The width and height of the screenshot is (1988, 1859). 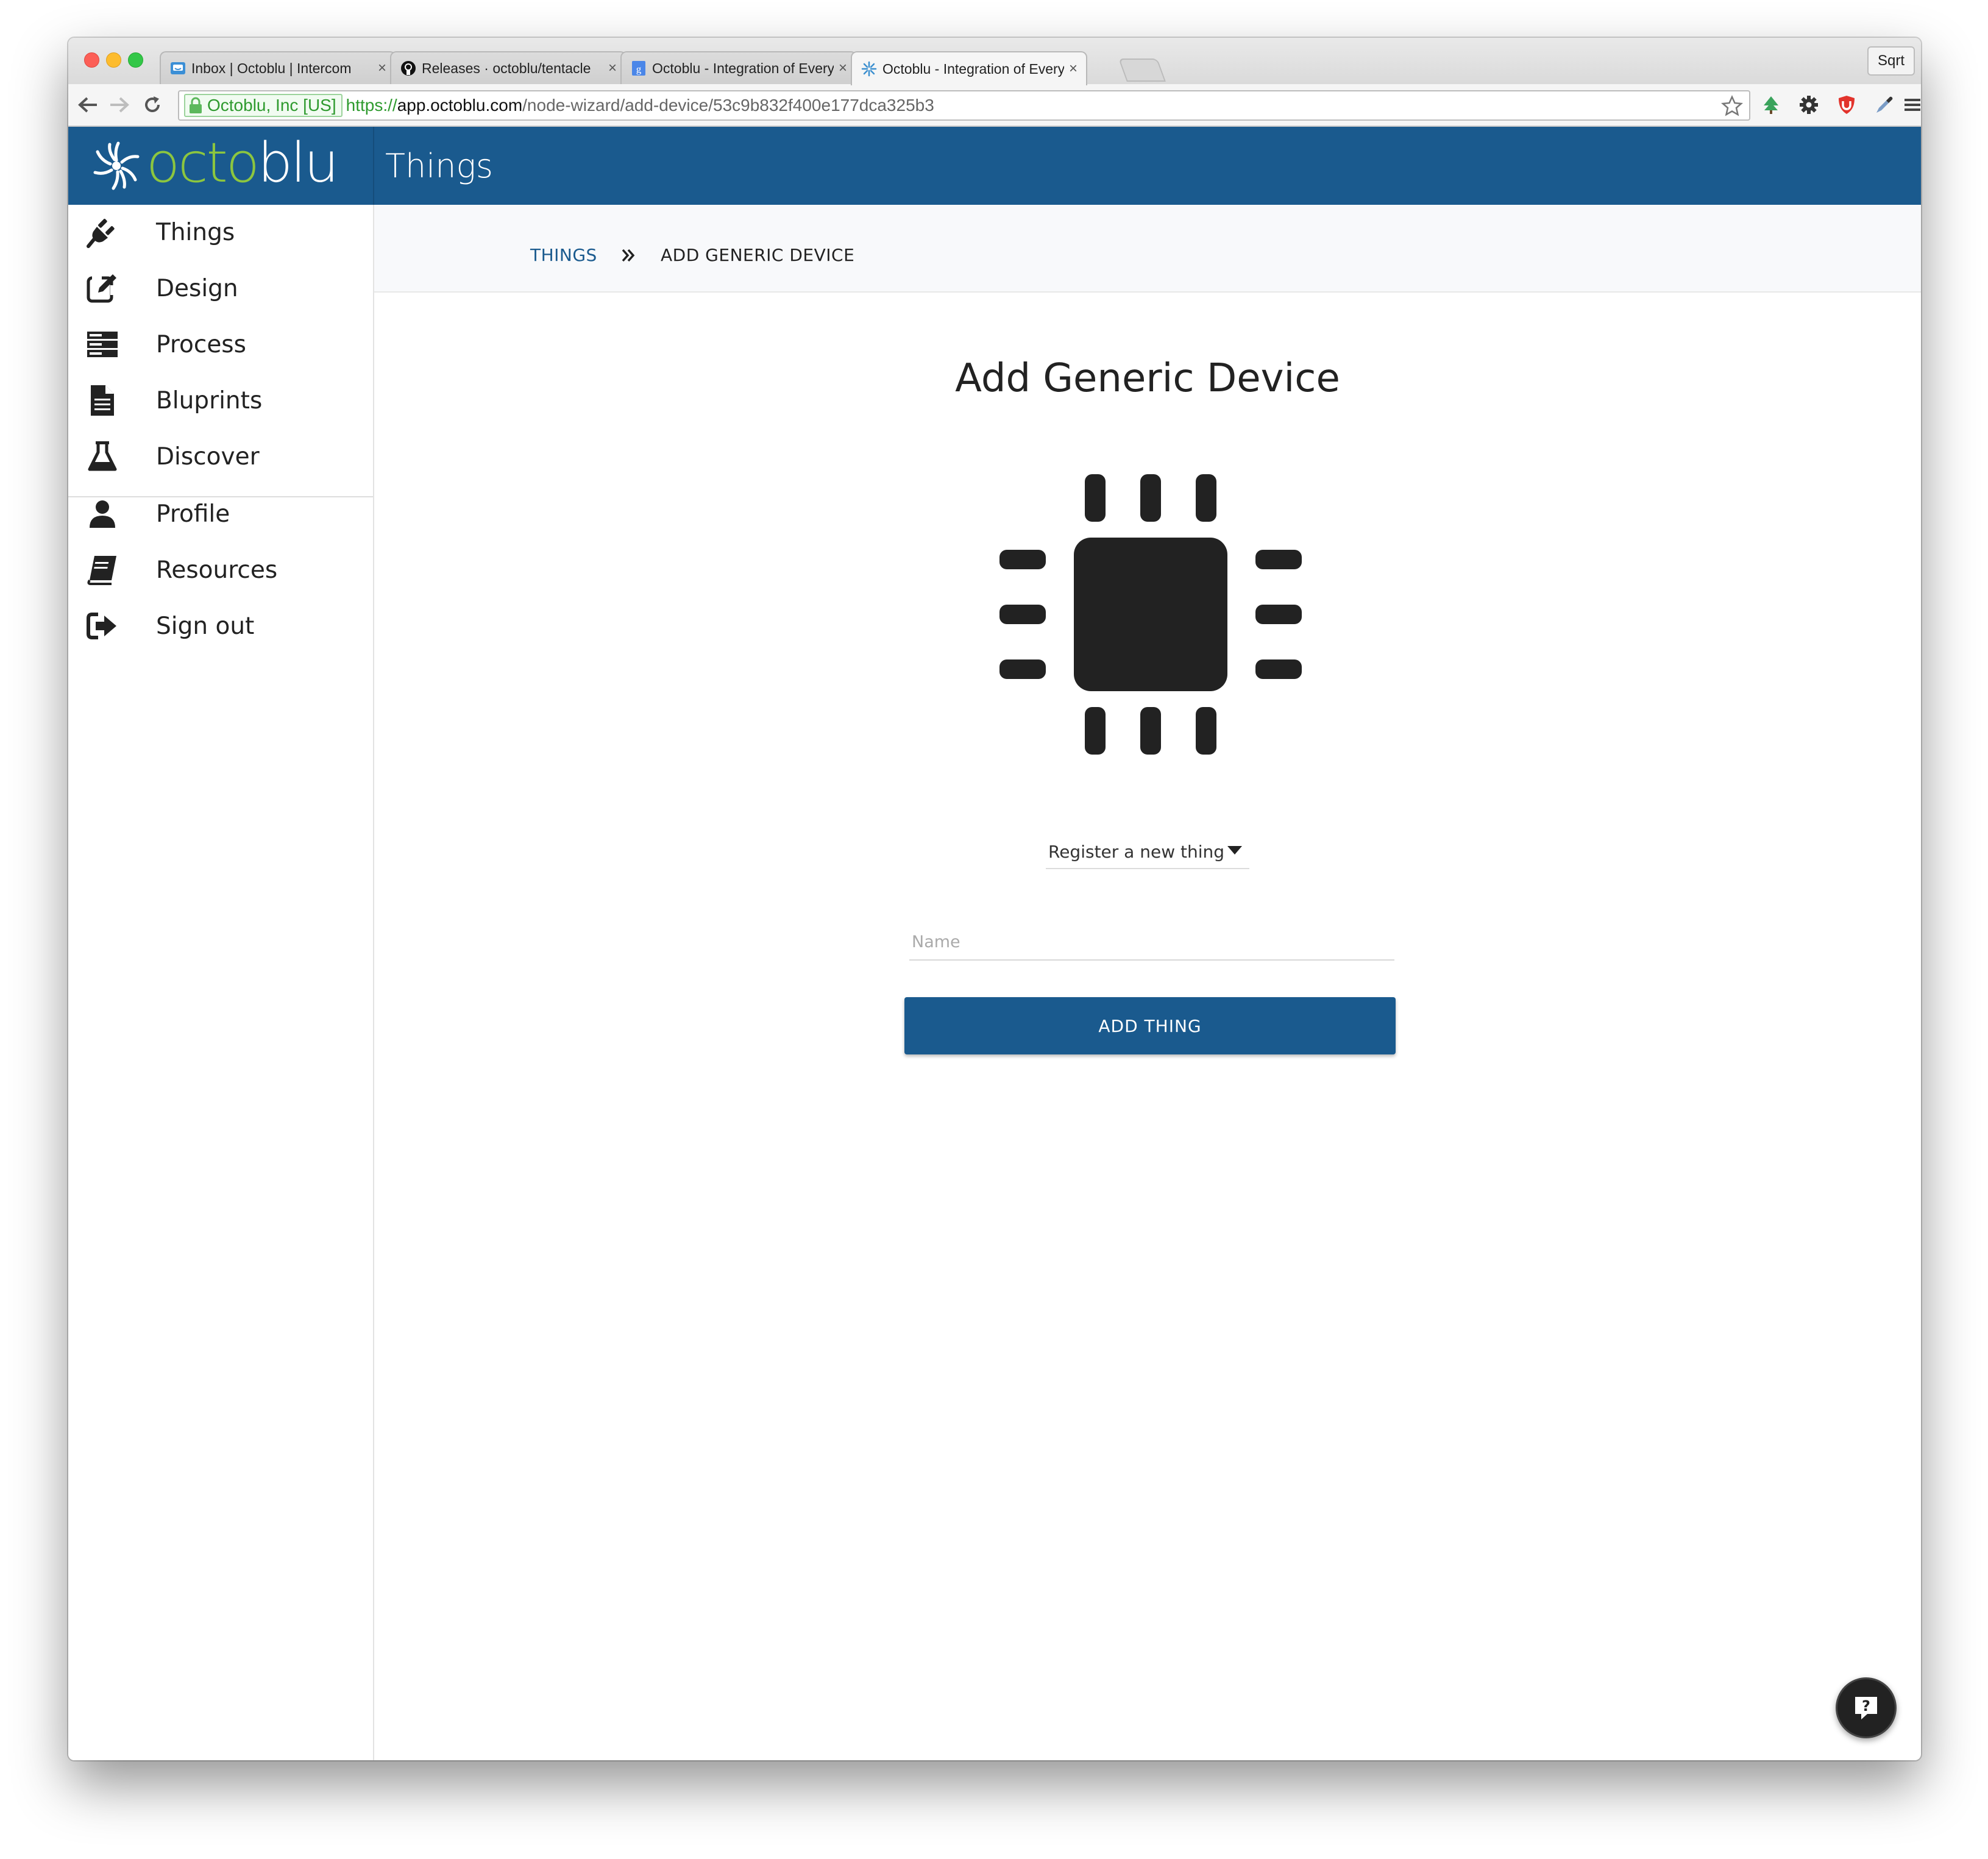 I want to click on new-tab-button, so click(x=1142, y=70).